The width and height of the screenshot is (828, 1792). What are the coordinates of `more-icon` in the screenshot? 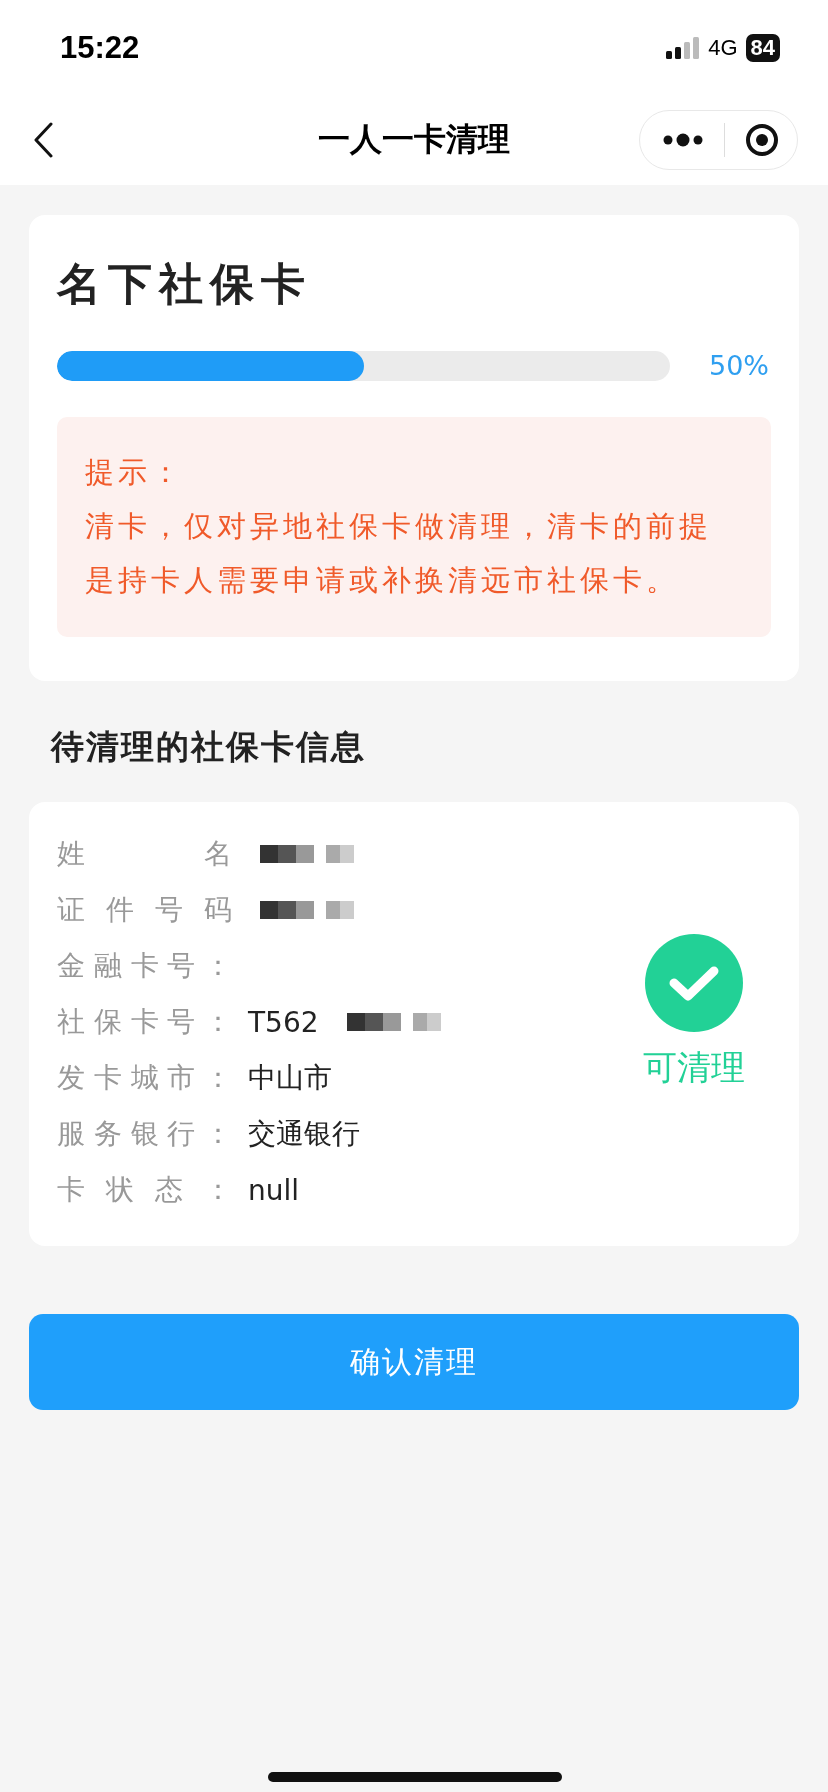 It's located at (683, 140).